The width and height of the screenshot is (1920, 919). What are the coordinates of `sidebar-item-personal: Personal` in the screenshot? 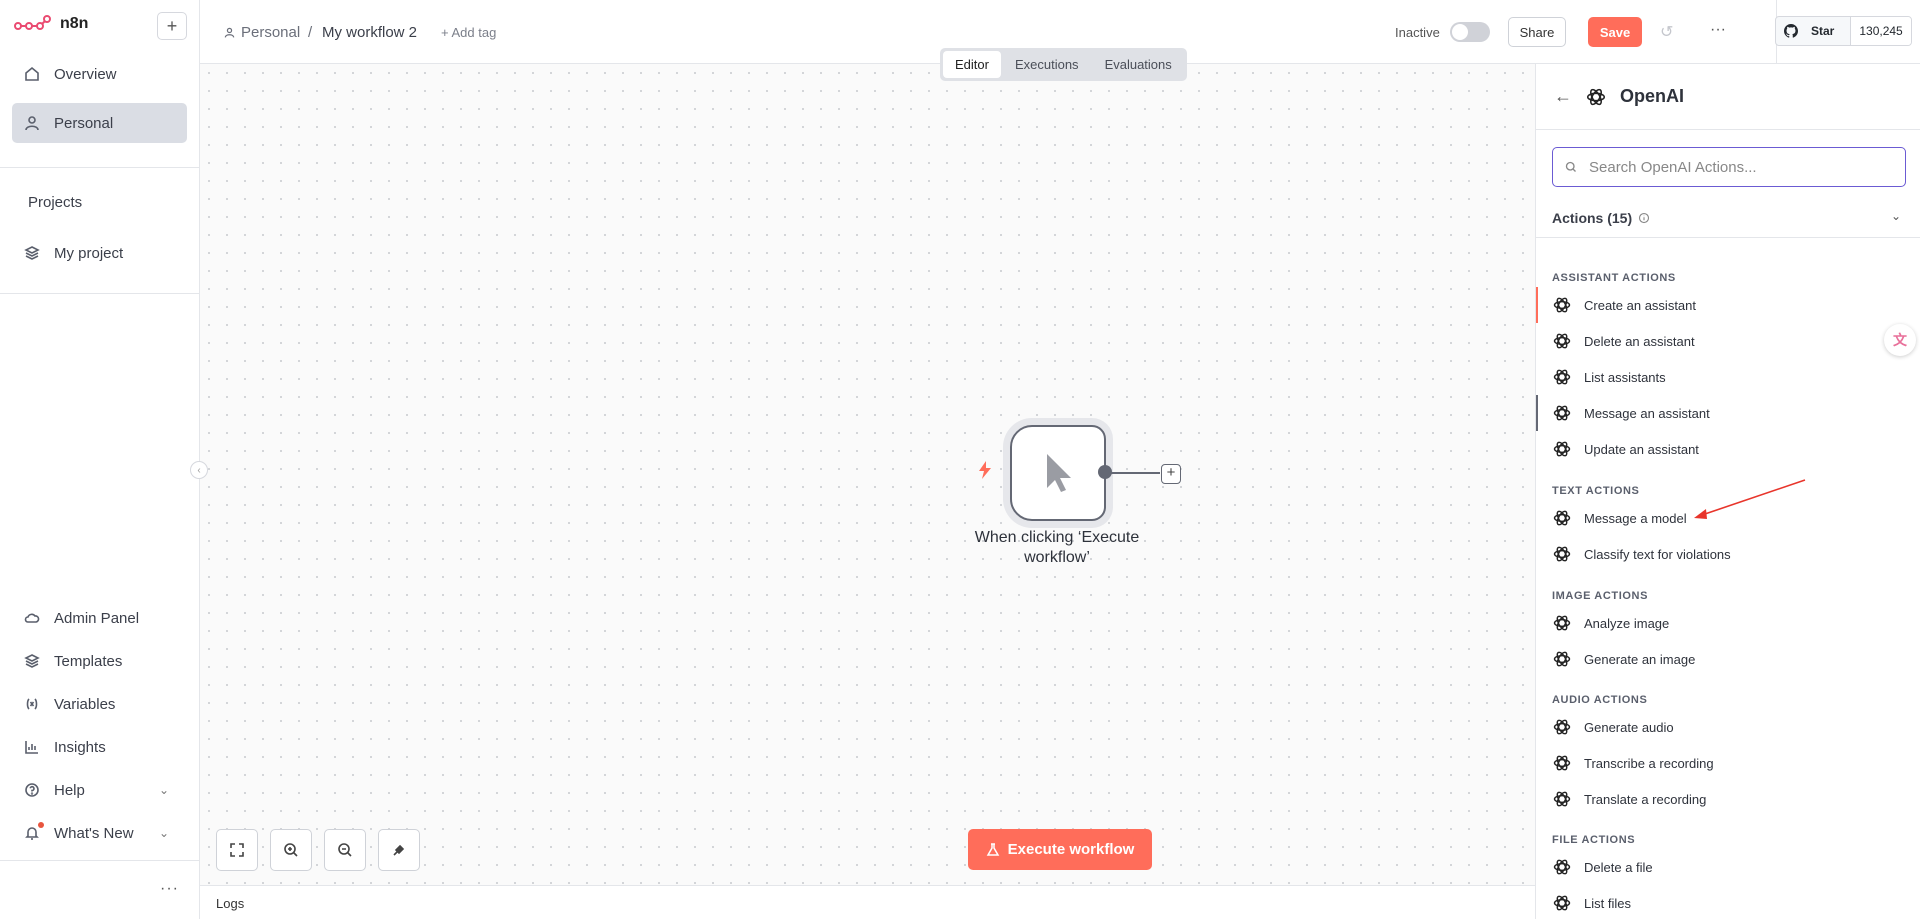 It's located at (99, 123).